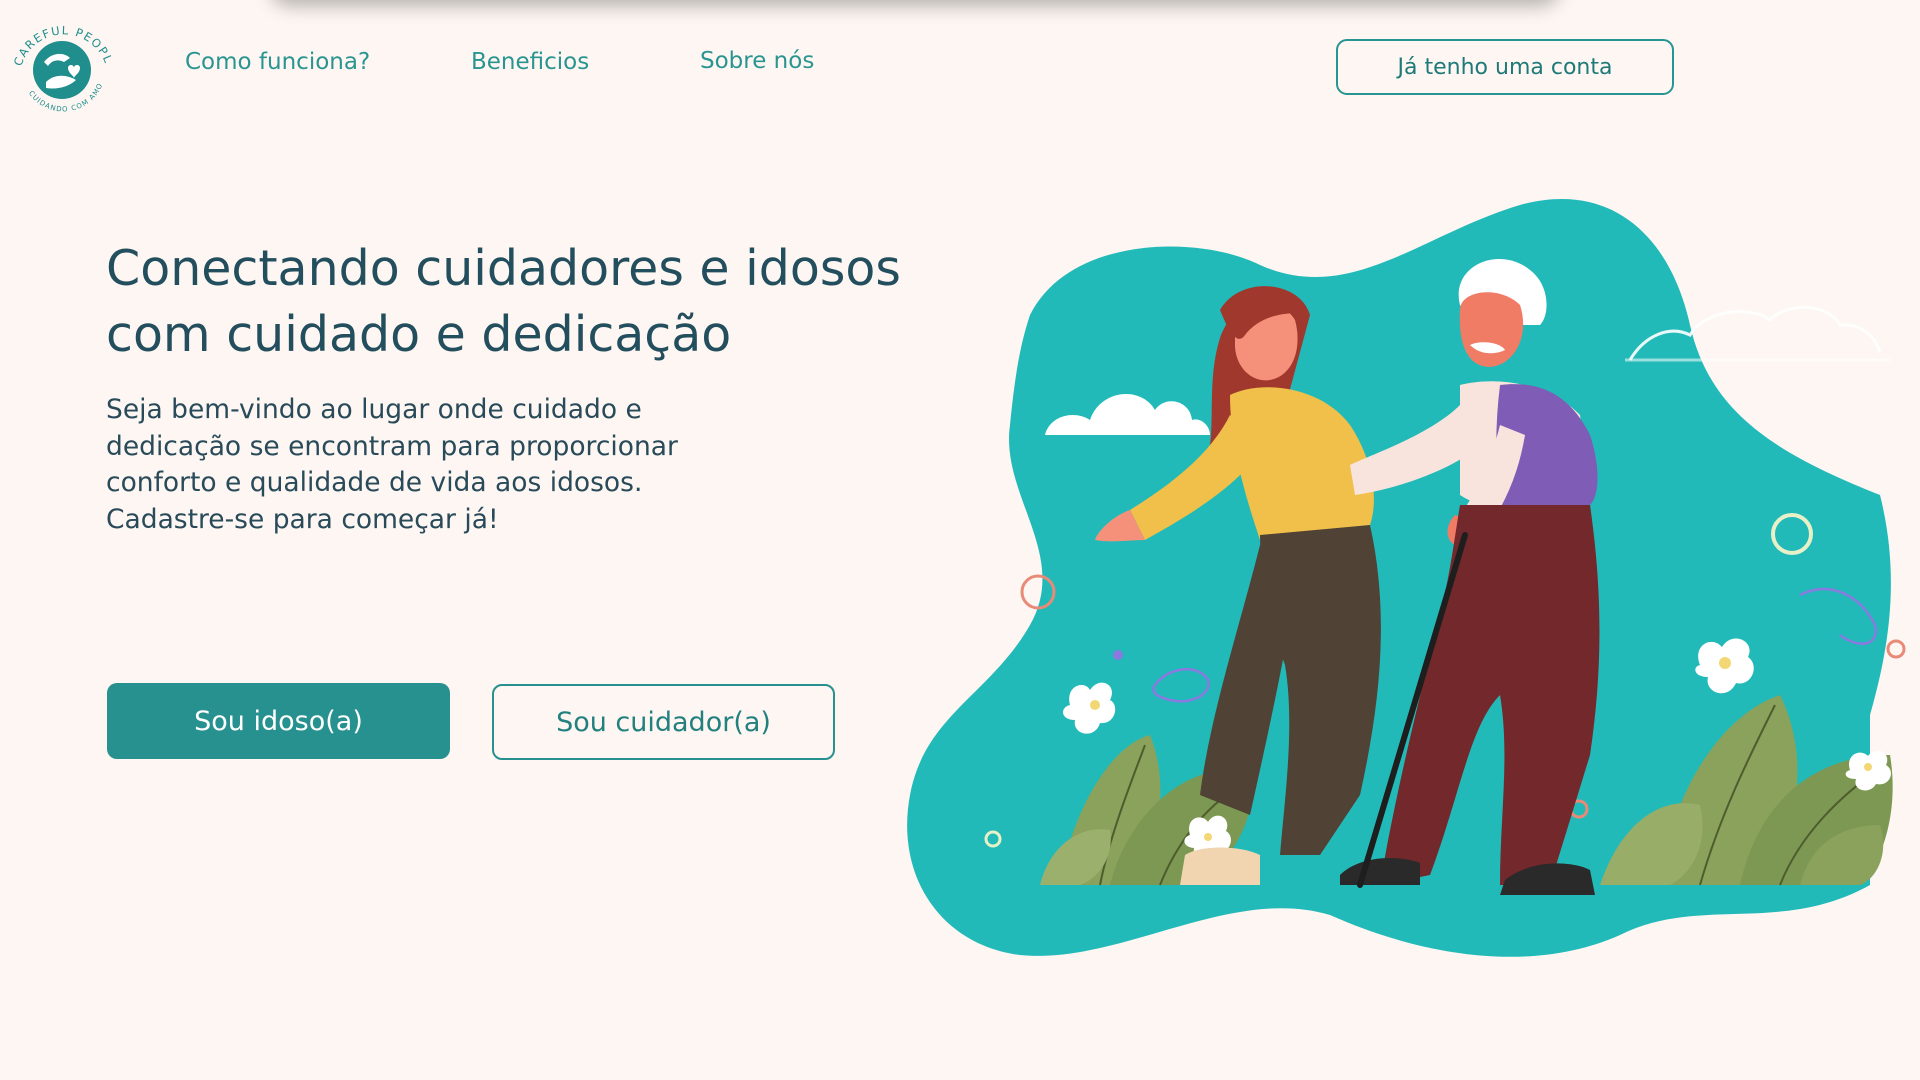 This screenshot has width=1920, height=1080. I want to click on nav-link-sobre-nos: Sobre nós, so click(757, 61).